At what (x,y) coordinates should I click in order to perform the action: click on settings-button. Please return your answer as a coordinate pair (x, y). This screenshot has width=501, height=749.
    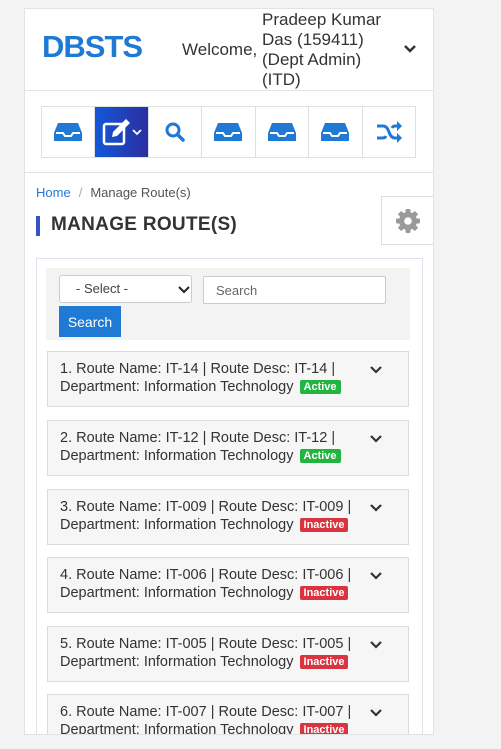
    Looking at the image, I should click on (407, 220).